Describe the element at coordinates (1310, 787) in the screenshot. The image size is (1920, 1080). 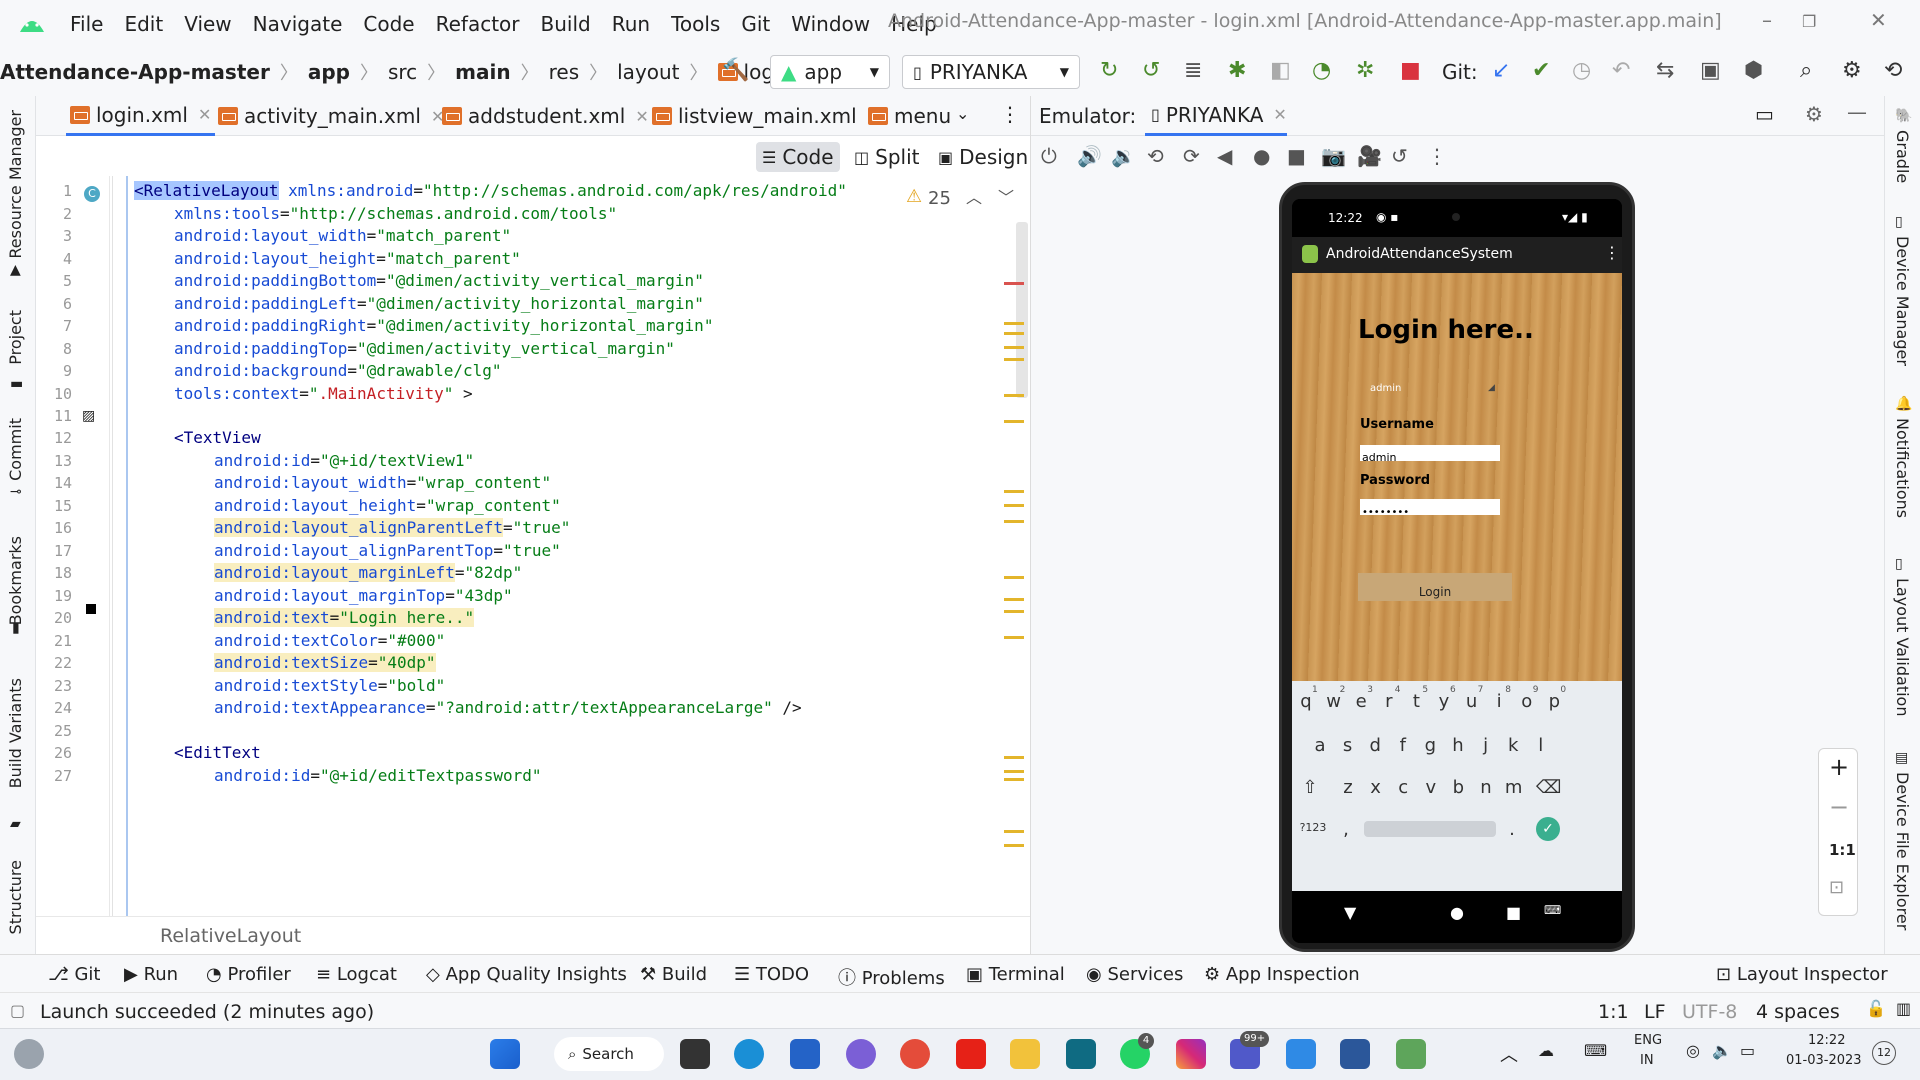
I see `shift-key-icon: ⇧` at that location.